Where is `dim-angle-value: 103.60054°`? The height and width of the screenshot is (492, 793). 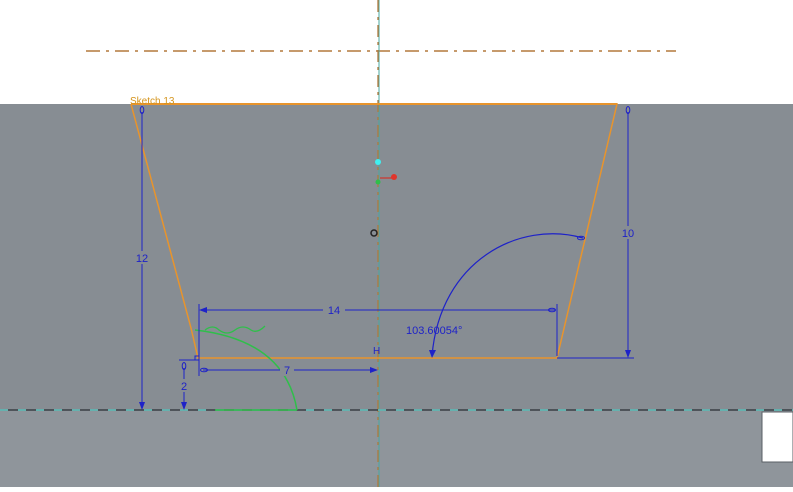
dim-angle-value: 103.60054° is located at coordinates (434, 331).